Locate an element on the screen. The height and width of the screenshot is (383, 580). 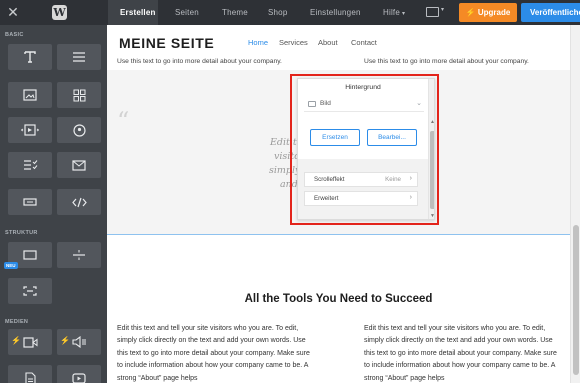
document-icon is located at coordinates (30, 377).